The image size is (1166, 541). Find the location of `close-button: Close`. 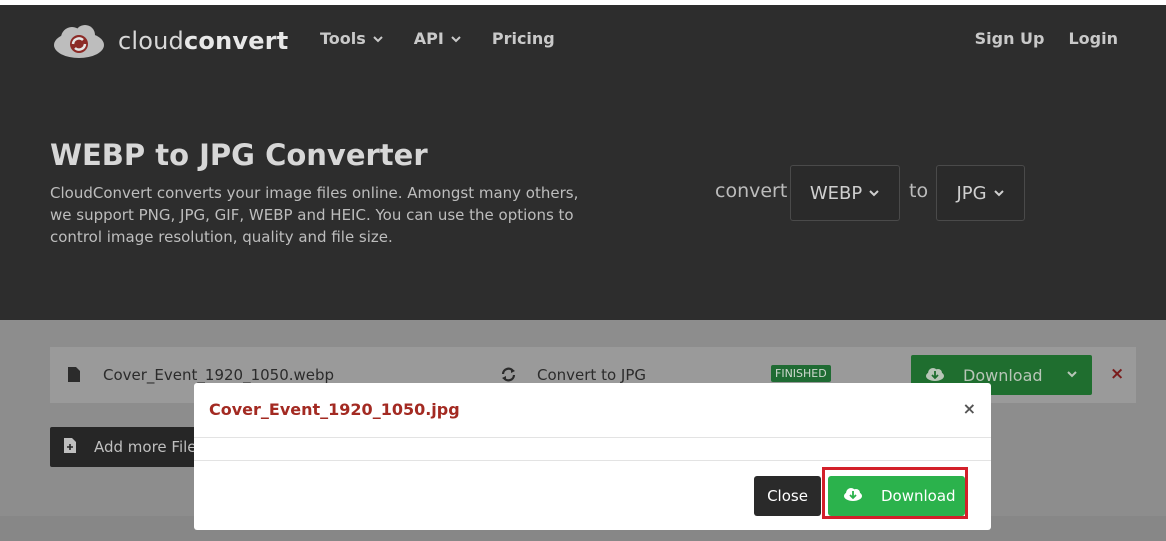

close-button: Close is located at coordinates (787, 496).